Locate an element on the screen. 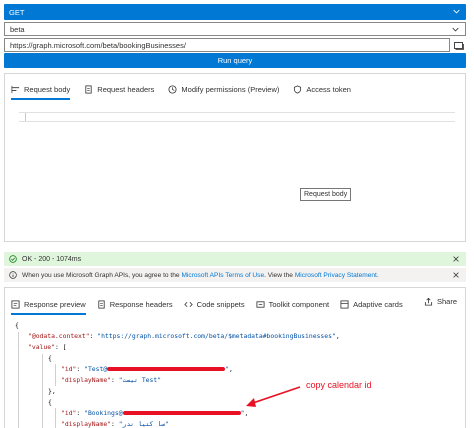  tab-label: Response headers is located at coordinates (141, 304).